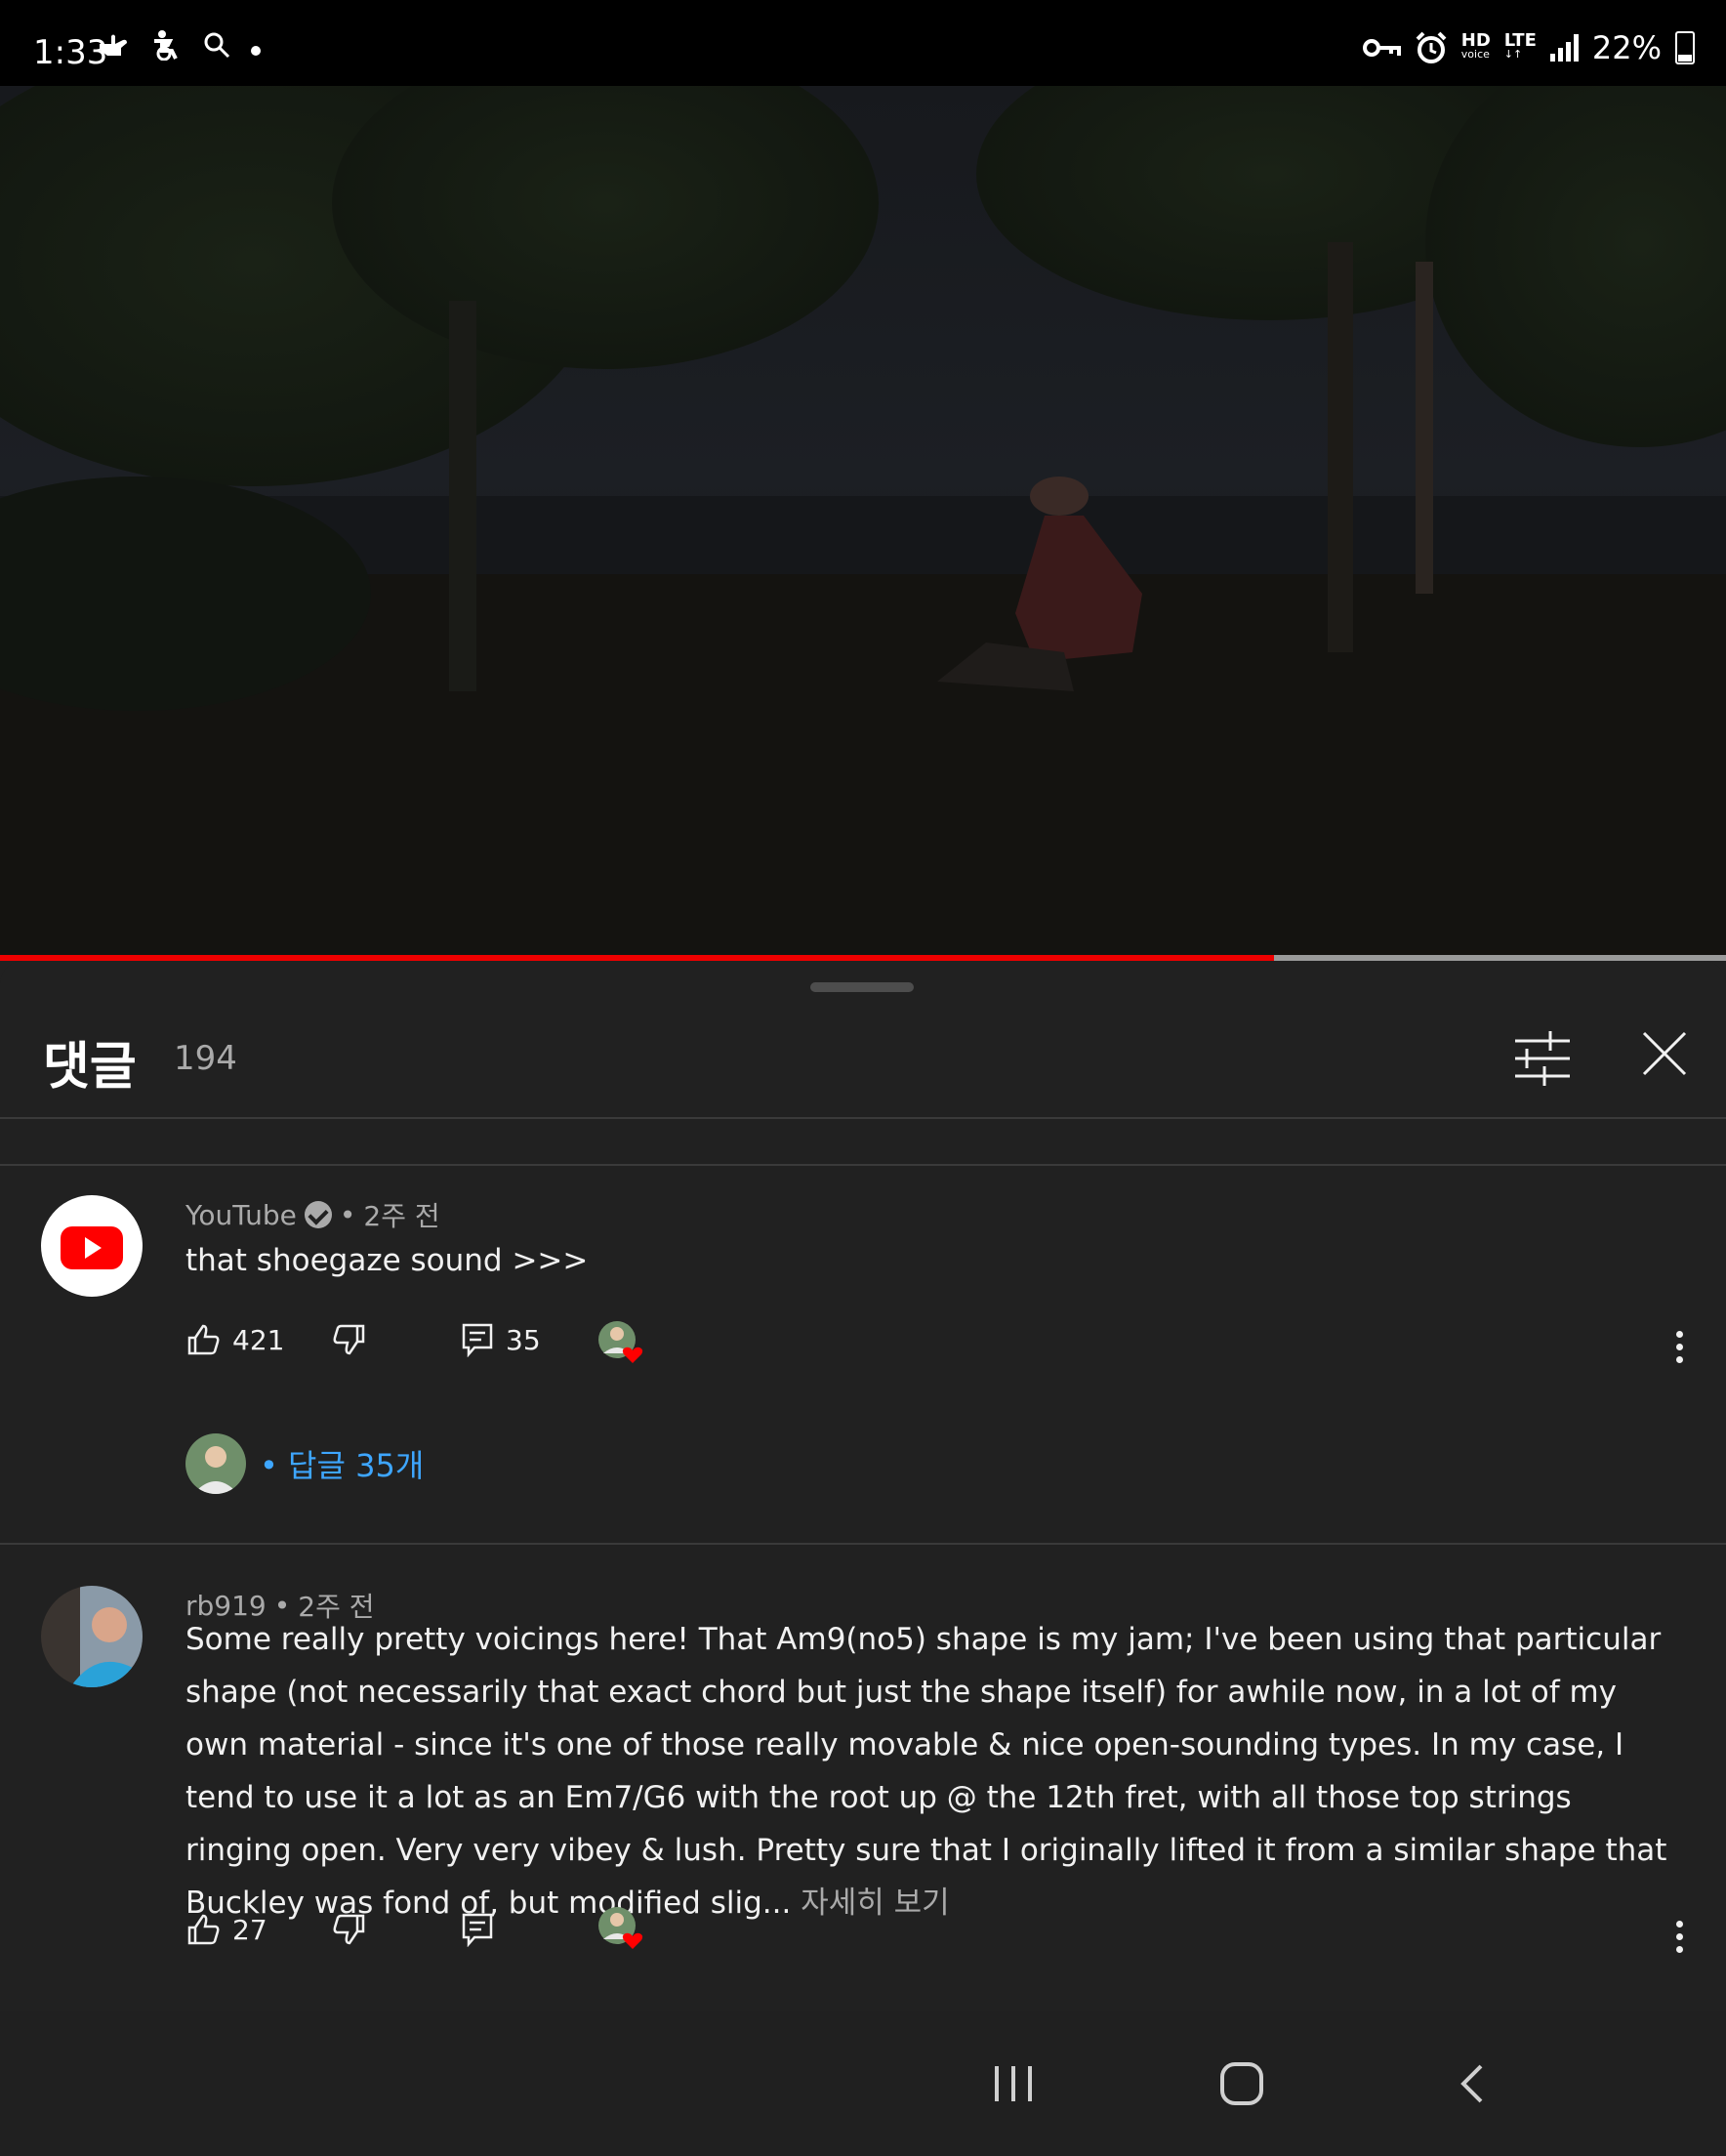 This screenshot has height=2156, width=1726. Describe the element at coordinates (318, 1214) in the screenshot. I see `verified-icon` at that location.